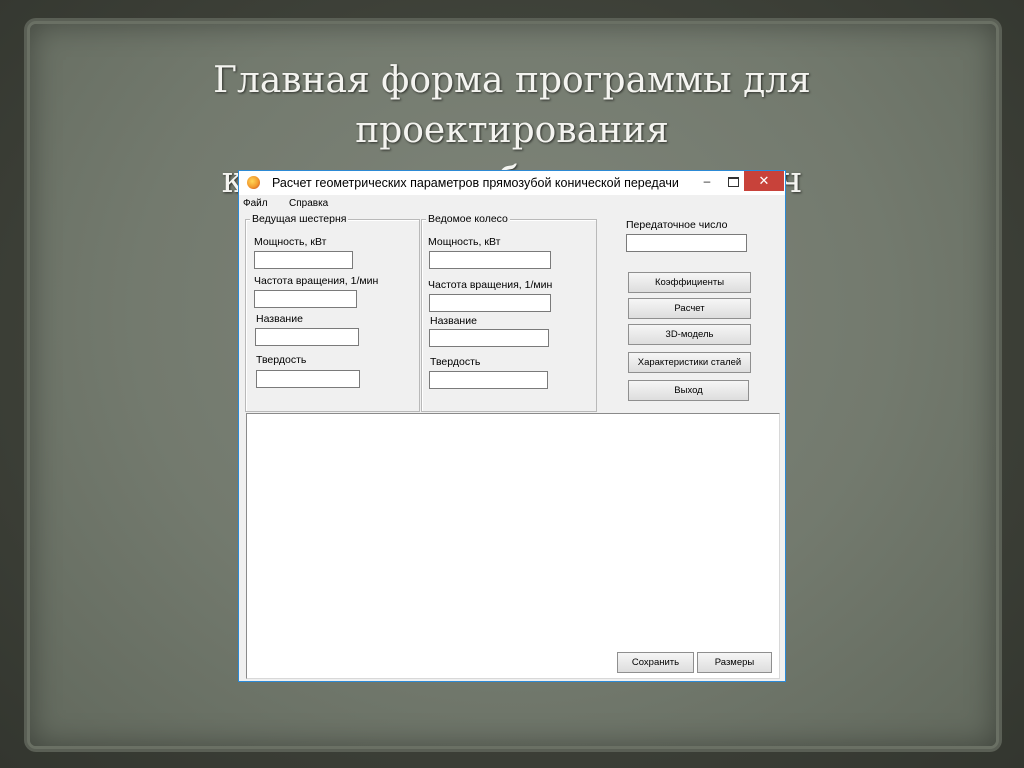  What do you see at coordinates (455, 362) in the screenshot?
I see `driven-hardness-label: Твердость` at bounding box center [455, 362].